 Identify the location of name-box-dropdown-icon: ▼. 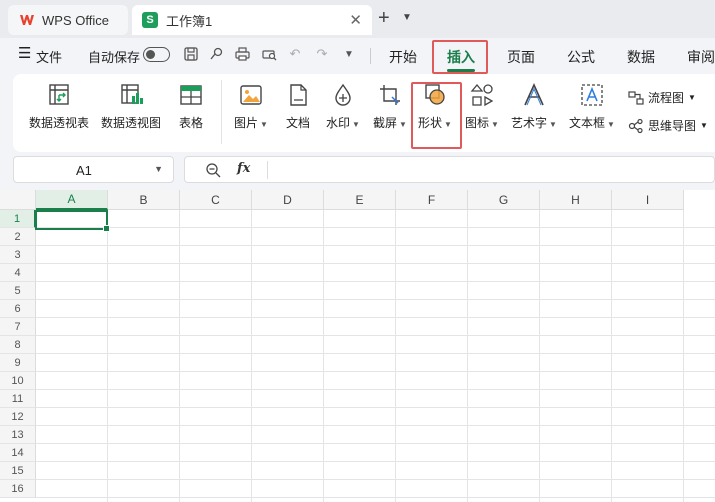
(158, 169).